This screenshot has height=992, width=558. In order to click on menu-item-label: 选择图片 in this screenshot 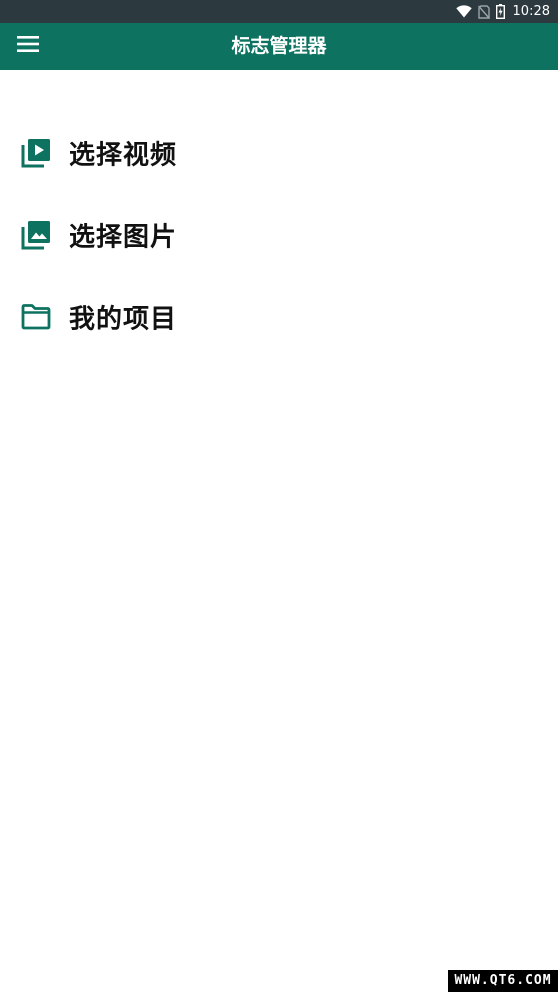, I will do `click(123, 237)`.